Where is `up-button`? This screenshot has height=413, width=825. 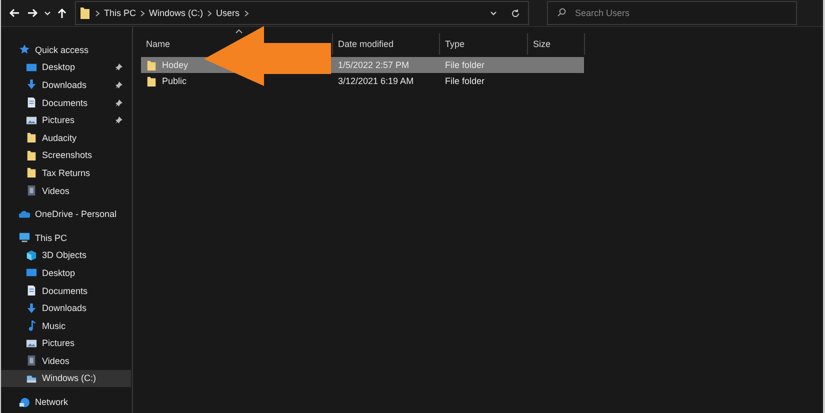 up-button is located at coordinates (62, 13).